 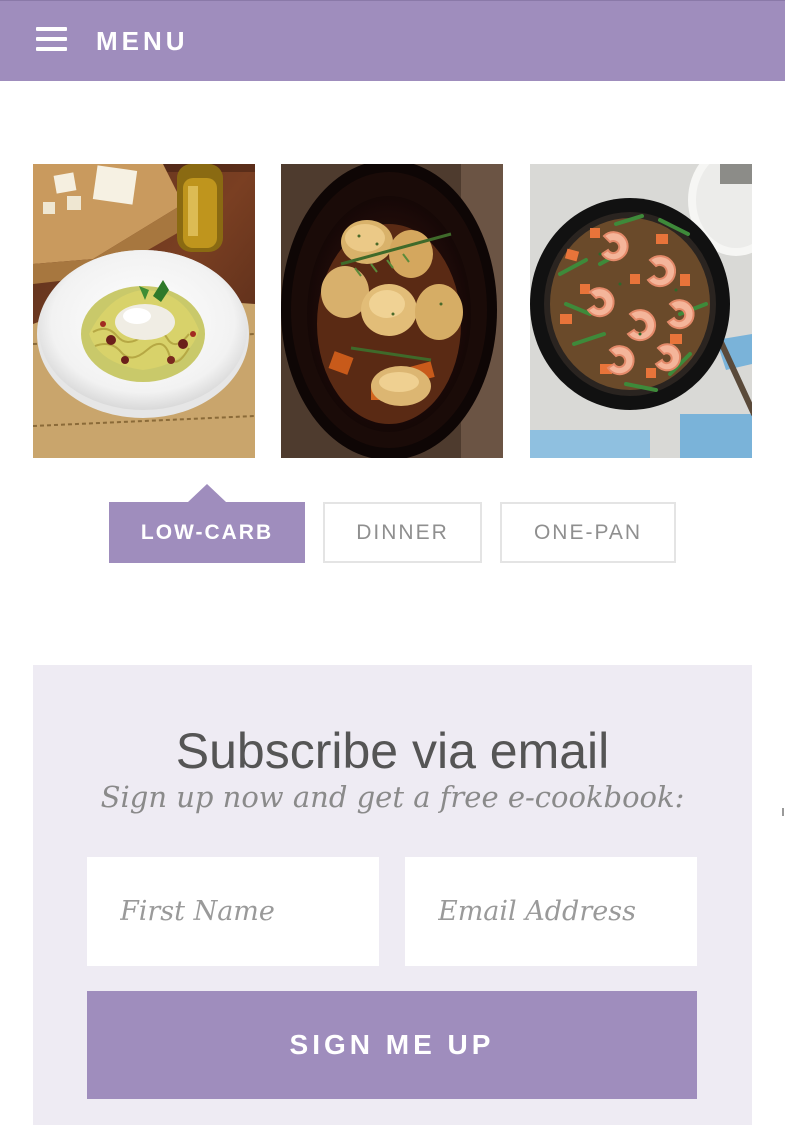 I want to click on recipe-photo-shrimp-skillet, so click(x=641, y=311).